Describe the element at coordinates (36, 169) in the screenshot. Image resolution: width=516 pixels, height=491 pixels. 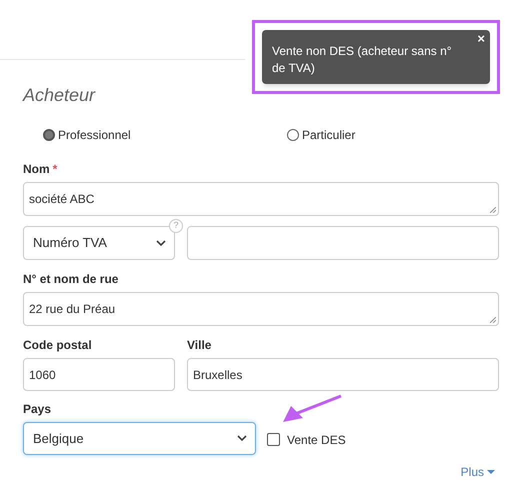
I see `field-label: Nom` at that location.